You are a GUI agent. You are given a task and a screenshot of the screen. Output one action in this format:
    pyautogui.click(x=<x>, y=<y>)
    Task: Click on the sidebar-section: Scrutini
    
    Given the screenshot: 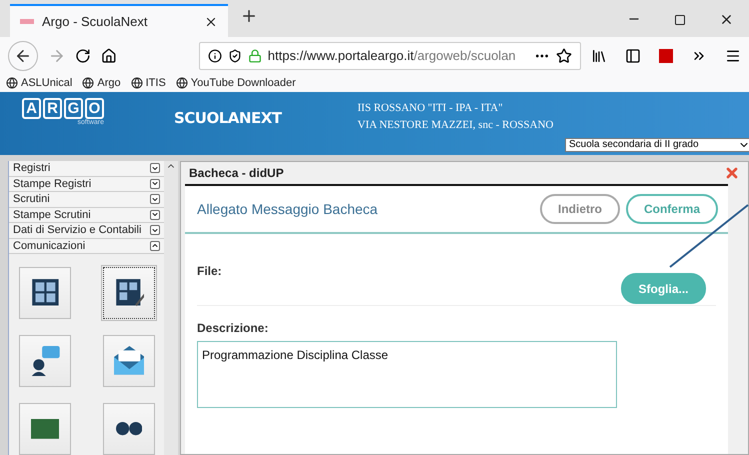 What is the action you would take?
    pyautogui.click(x=86, y=200)
    